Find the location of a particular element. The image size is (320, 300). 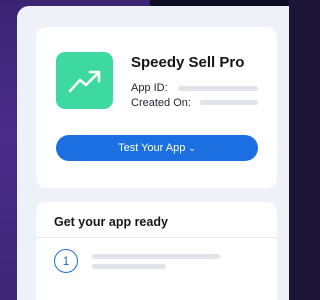

step-title-placeholder is located at coordinates (156, 256).